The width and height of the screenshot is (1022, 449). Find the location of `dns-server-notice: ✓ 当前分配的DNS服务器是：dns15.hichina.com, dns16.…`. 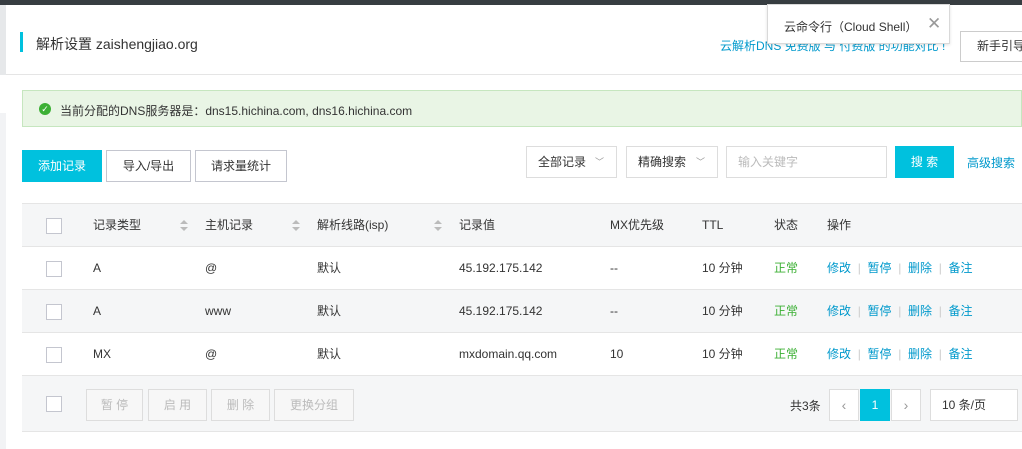

dns-server-notice: ✓ 当前分配的DNS服务器是：dns15.hichina.com, dns16.… is located at coordinates (522, 108).